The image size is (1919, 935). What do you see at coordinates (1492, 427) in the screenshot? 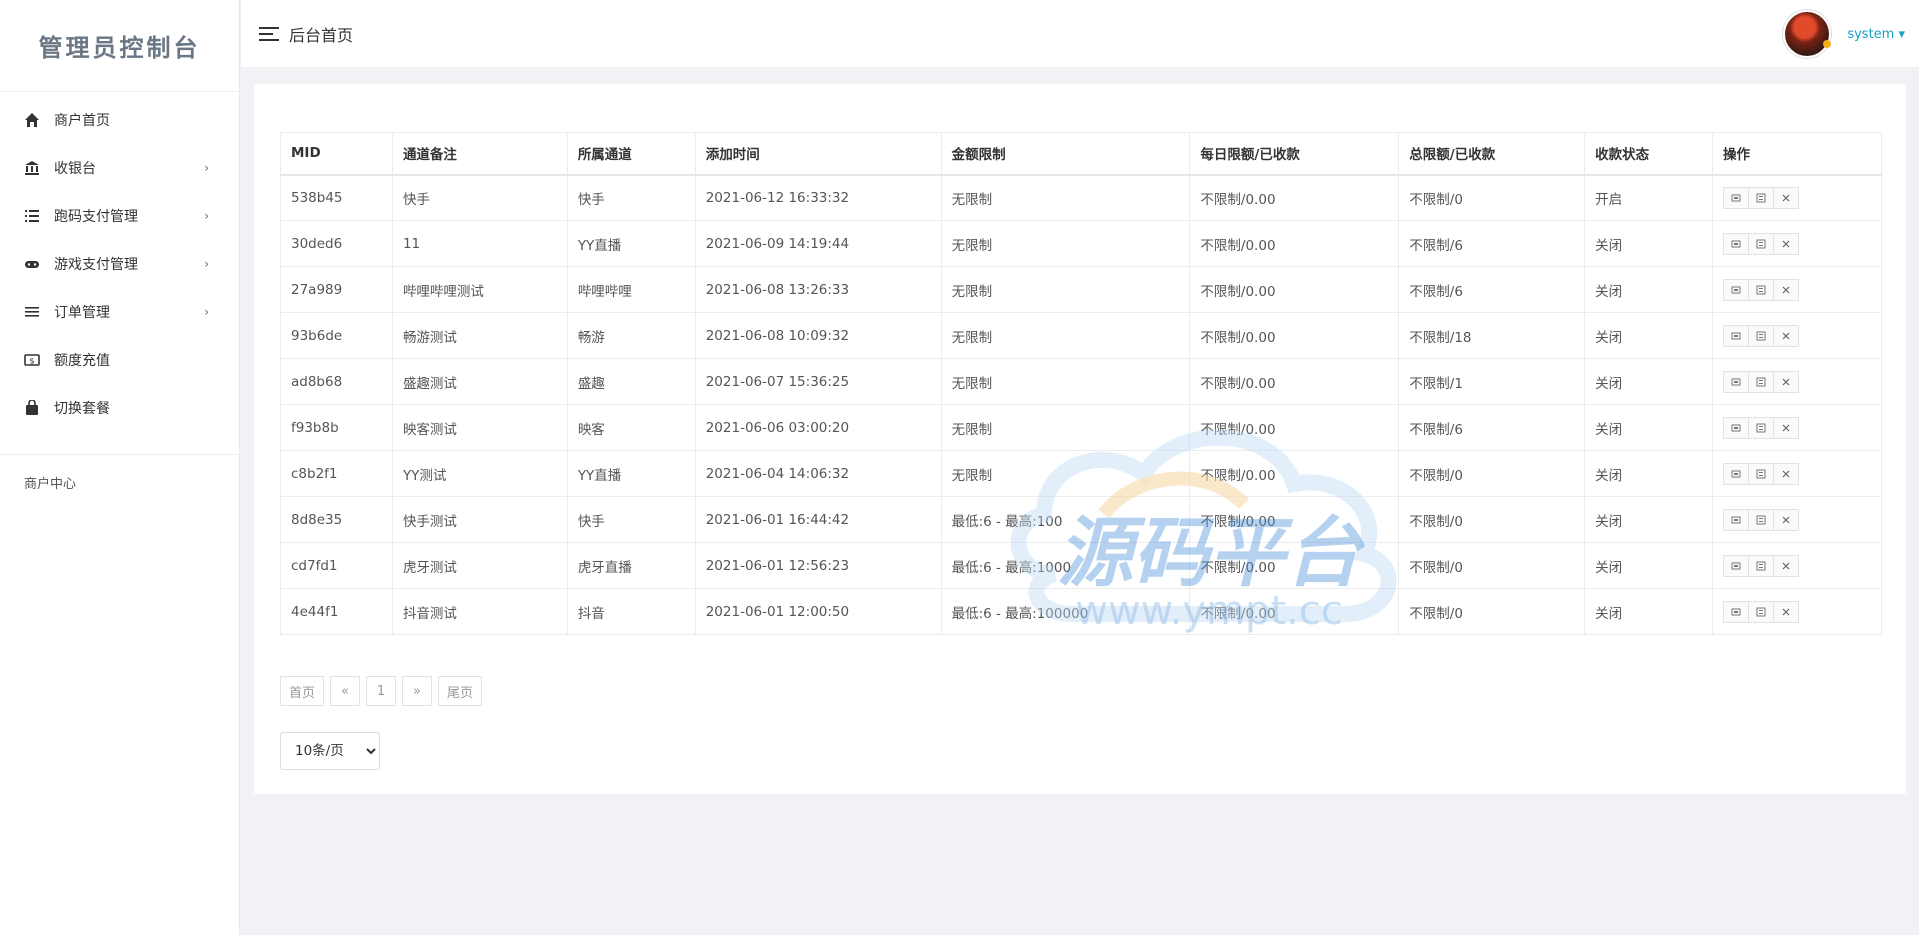
I see `total-limit-cell: 不限制/6` at bounding box center [1492, 427].